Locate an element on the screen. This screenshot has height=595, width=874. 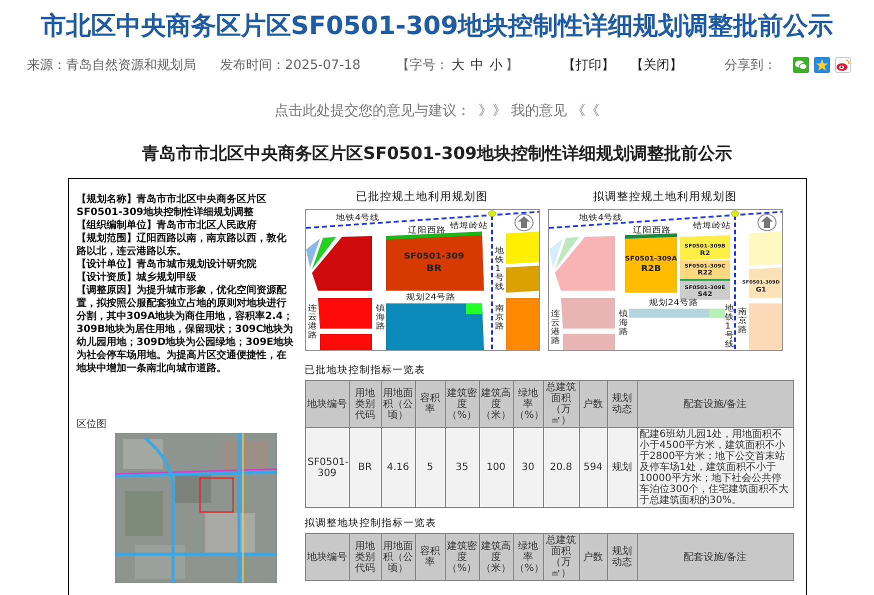
font-size-link: 大 is located at coordinates (458, 65).